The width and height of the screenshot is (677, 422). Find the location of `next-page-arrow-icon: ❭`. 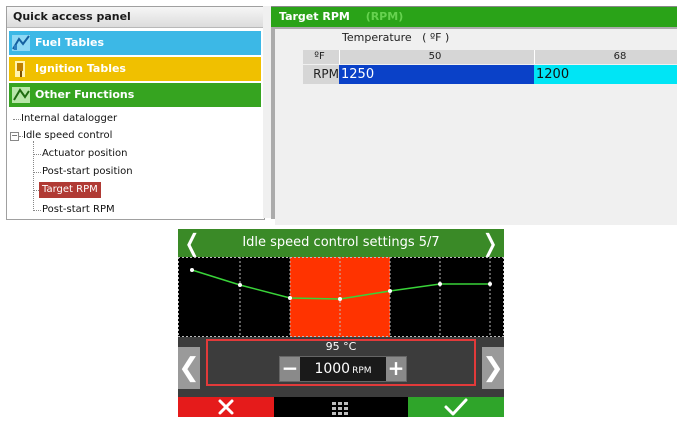

next-page-arrow-icon: ❭ is located at coordinates (490, 243).